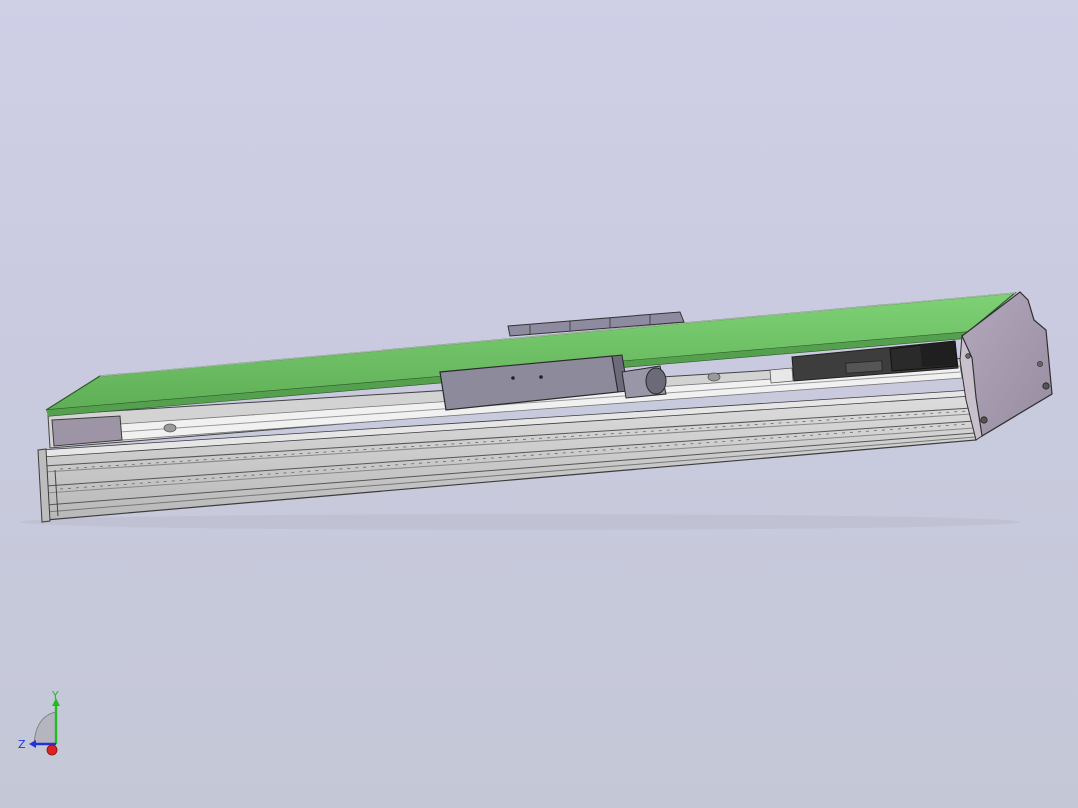 The image size is (1078, 808). I want to click on triad-sphere-icon, so click(45, 728).